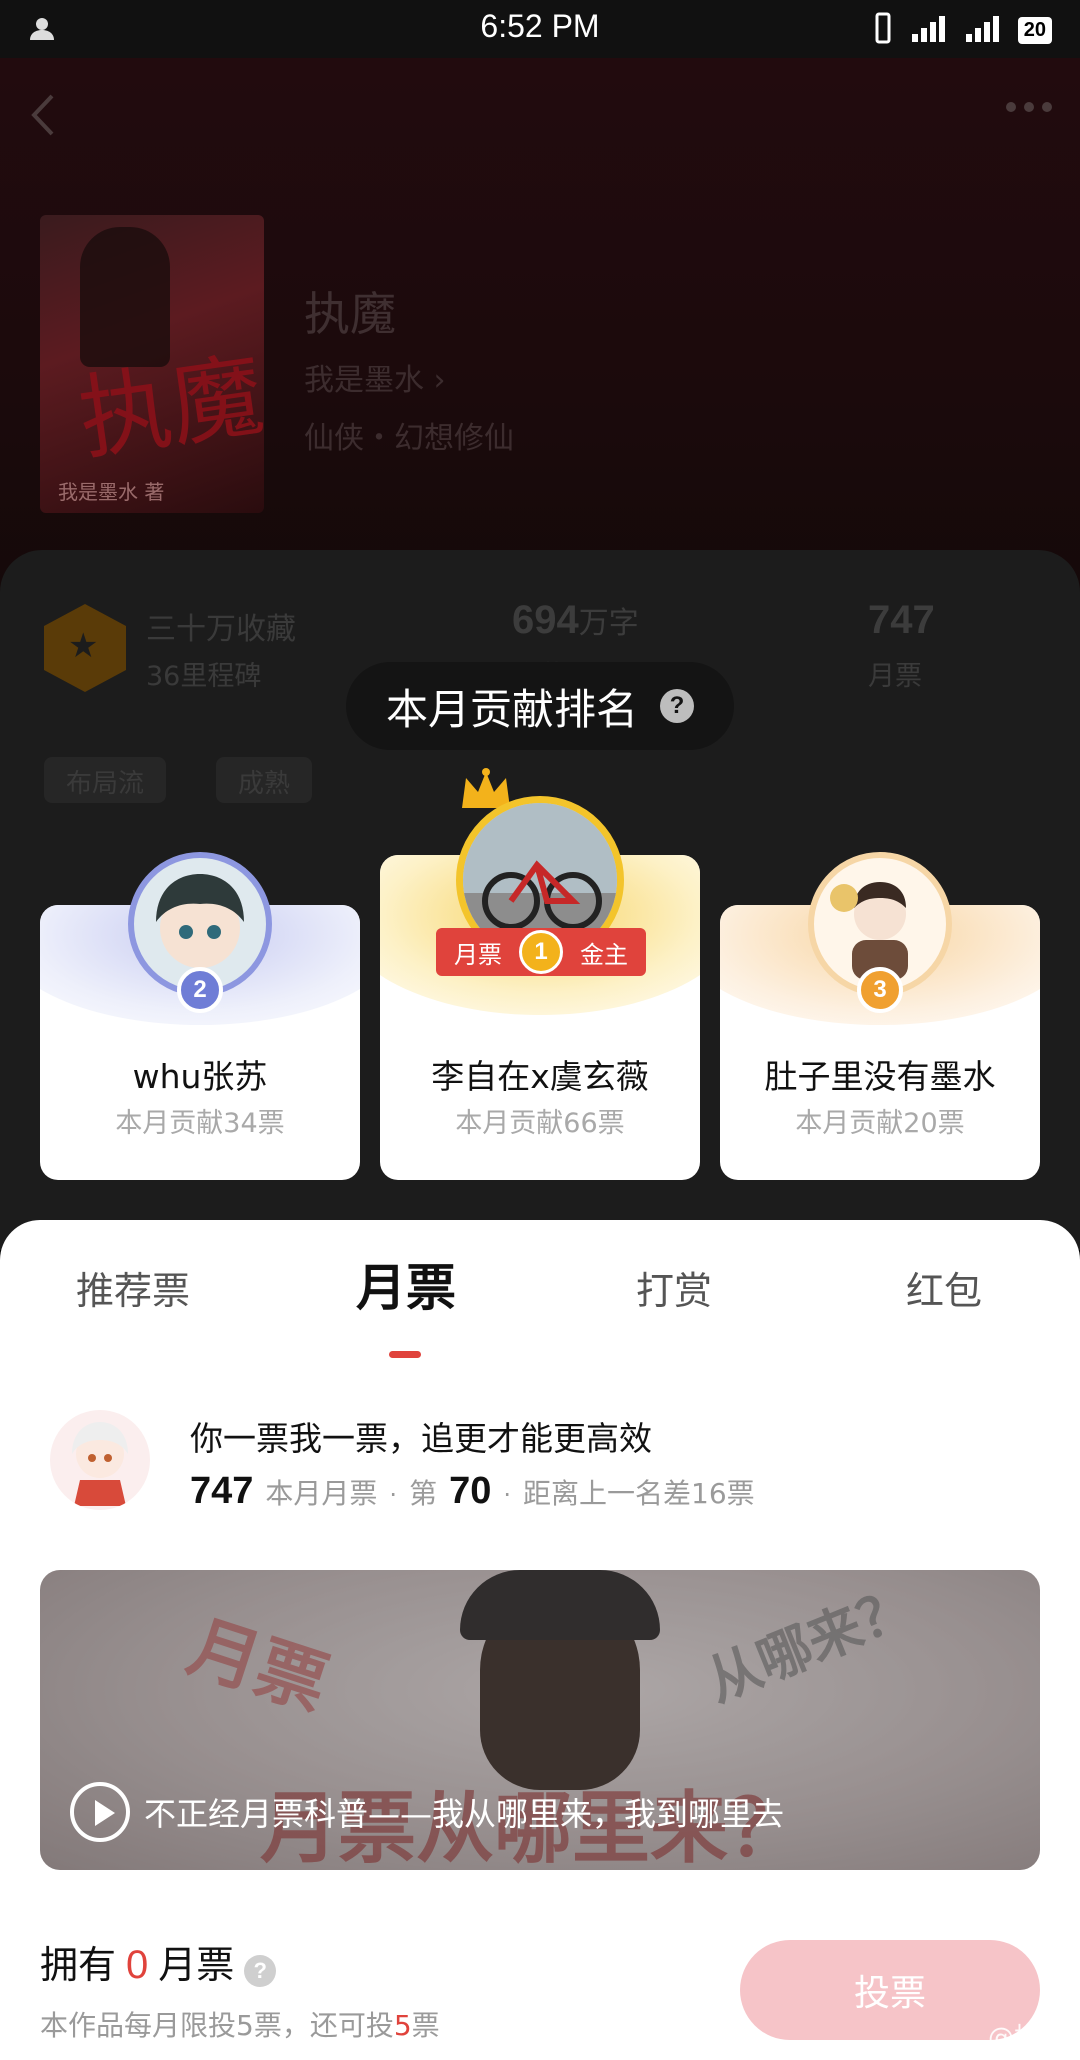 The image size is (1080, 2060). Describe the element at coordinates (421, 1438) in the screenshot. I see `vote-slogan: 你一票我一票，追更才能更高效` at that location.